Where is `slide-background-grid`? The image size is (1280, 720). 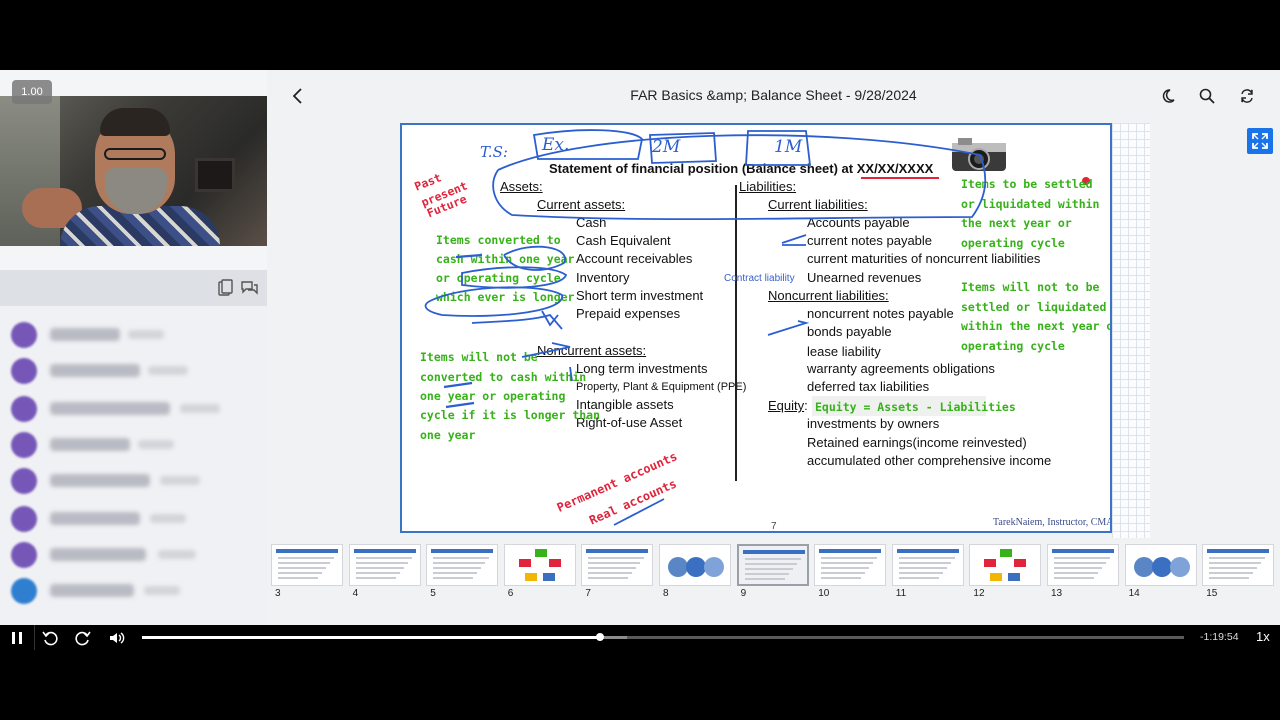
slide-background-grid is located at coordinates (1131, 330).